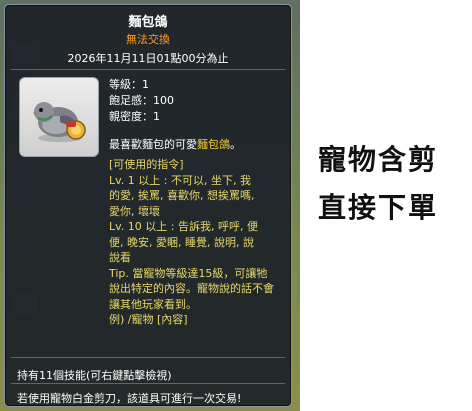 This screenshot has height=411, width=472. Describe the element at coordinates (188, 273) in the screenshot. I see `command-line: Tip. 當寵物等級達15級，可讓牠` at that location.